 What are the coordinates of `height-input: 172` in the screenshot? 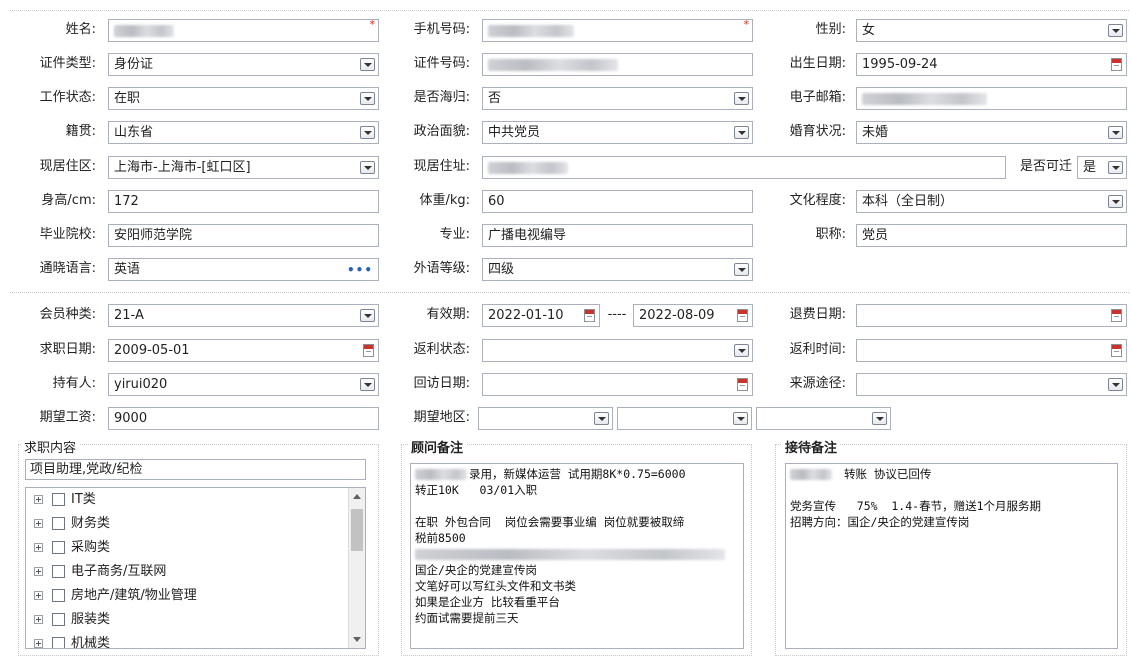 It's located at (243, 201).